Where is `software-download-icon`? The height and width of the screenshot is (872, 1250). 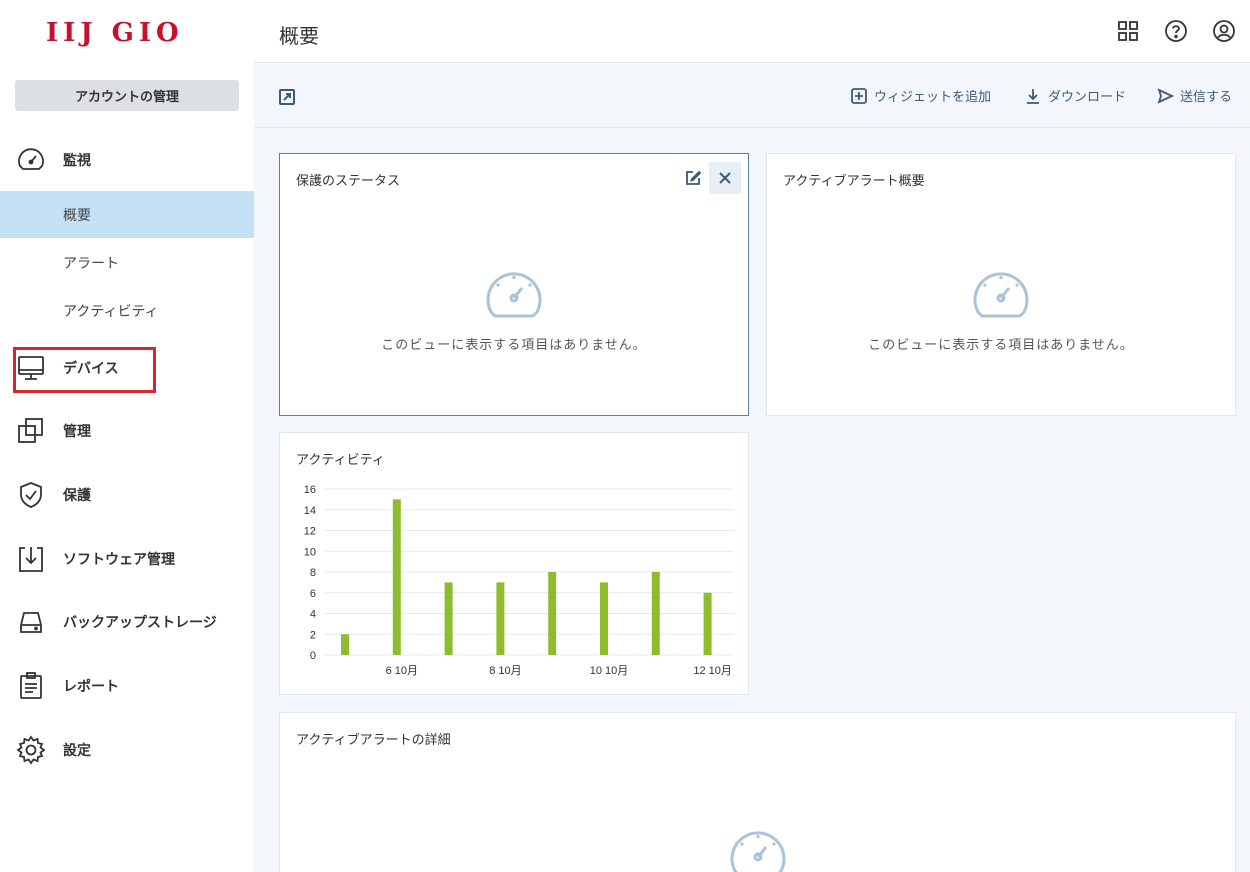 software-download-icon is located at coordinates (31, 559).